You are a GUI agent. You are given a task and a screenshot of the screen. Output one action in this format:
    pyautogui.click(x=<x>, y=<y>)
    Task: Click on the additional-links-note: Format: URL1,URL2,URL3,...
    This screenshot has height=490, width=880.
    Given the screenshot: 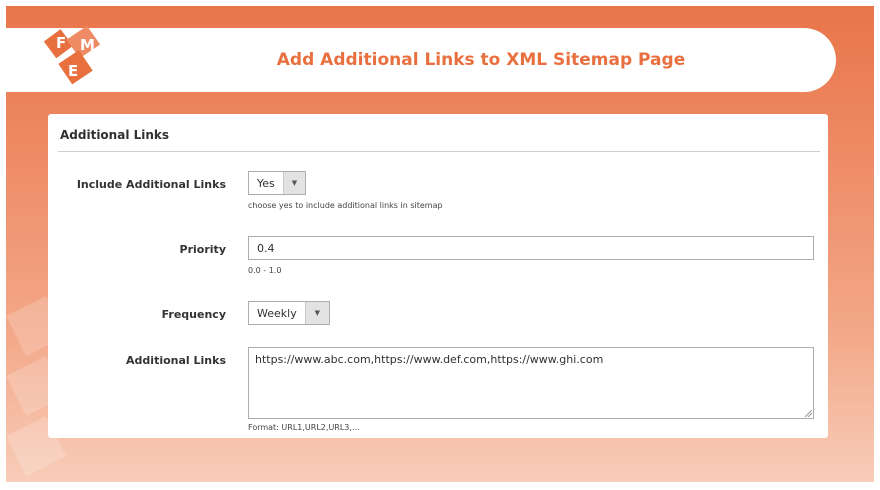 What is the action you would take?
    pyautogui.click(x=304, y=427)
    